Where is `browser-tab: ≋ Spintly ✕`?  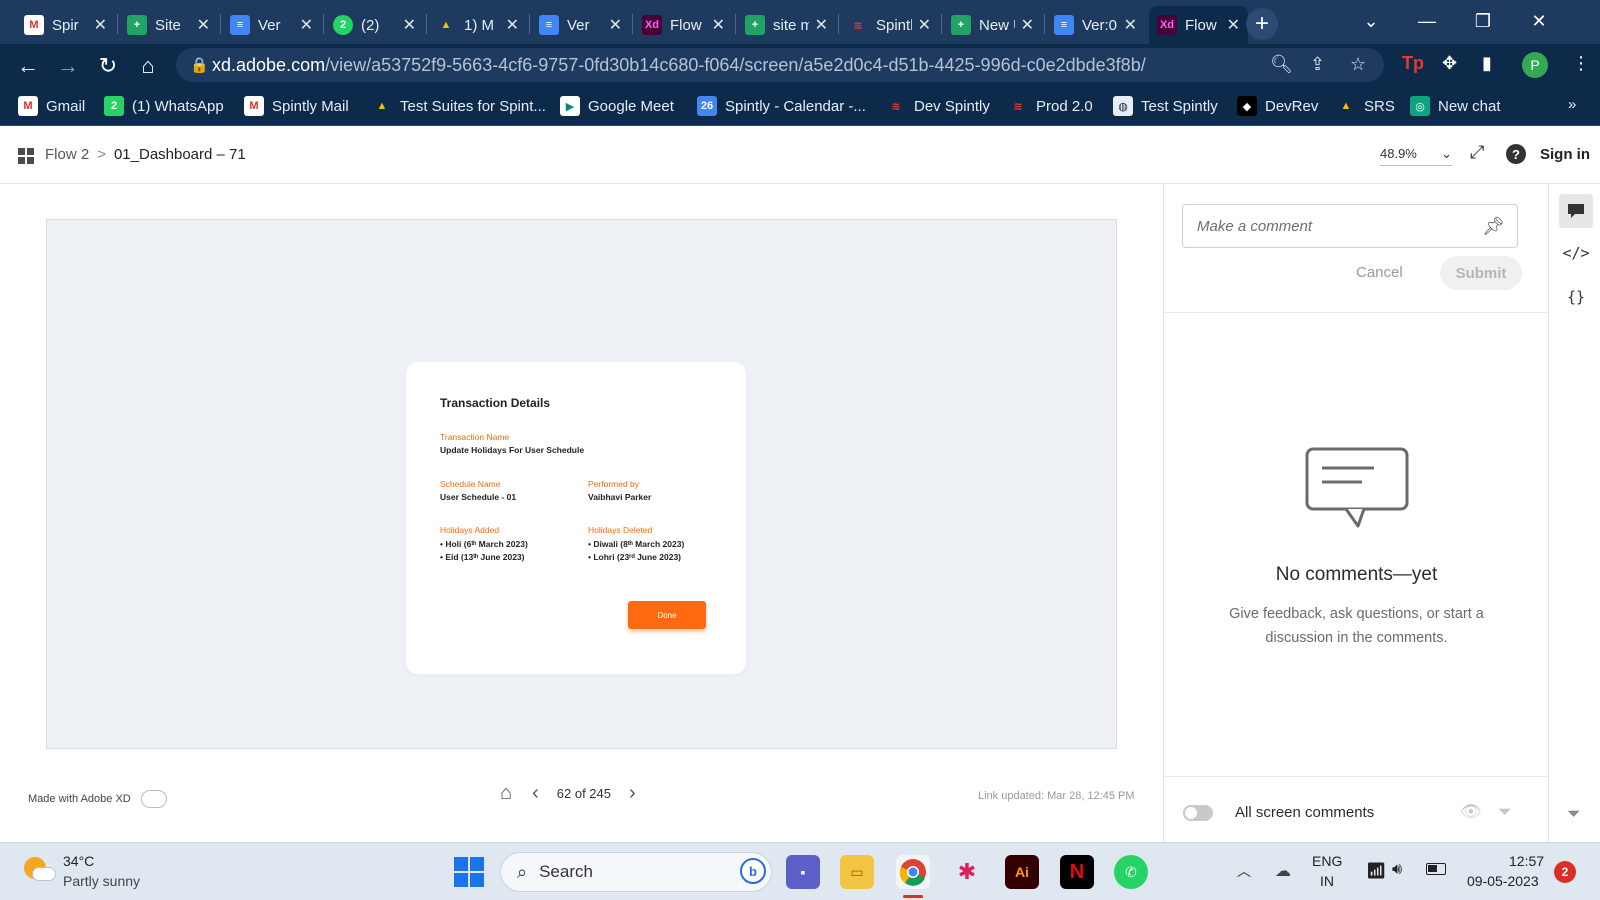
browser-tab: ≋ Spintly ✕ is located at coordinates (889, 25).